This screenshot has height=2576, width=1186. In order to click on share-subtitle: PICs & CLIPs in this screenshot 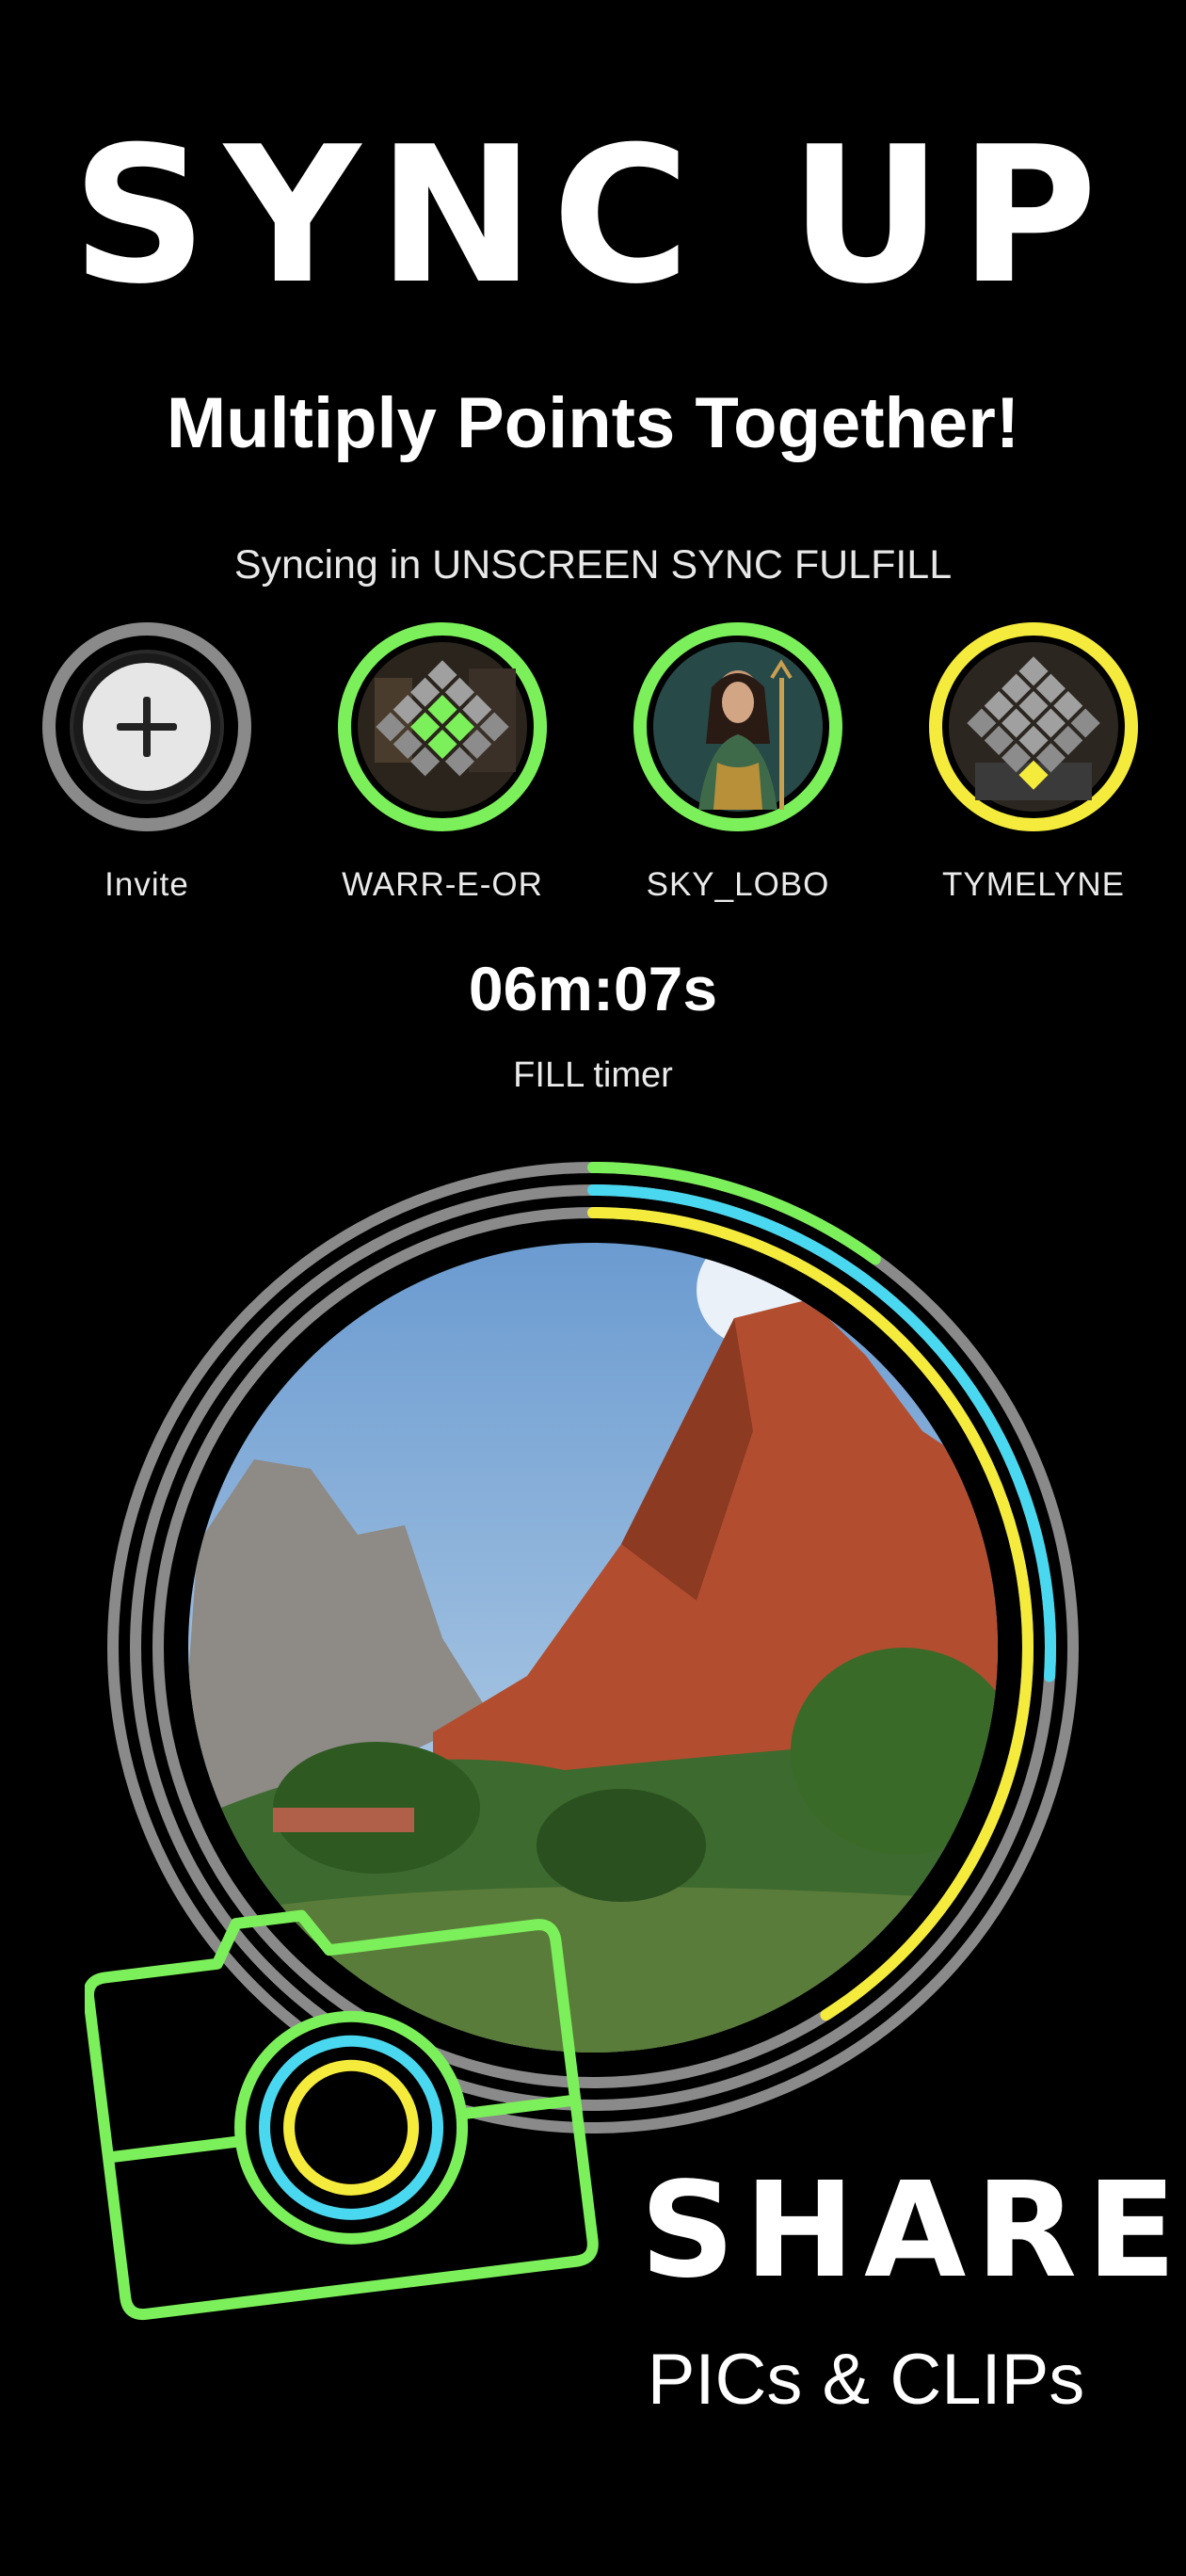, I will do `click(866, 2380)`.